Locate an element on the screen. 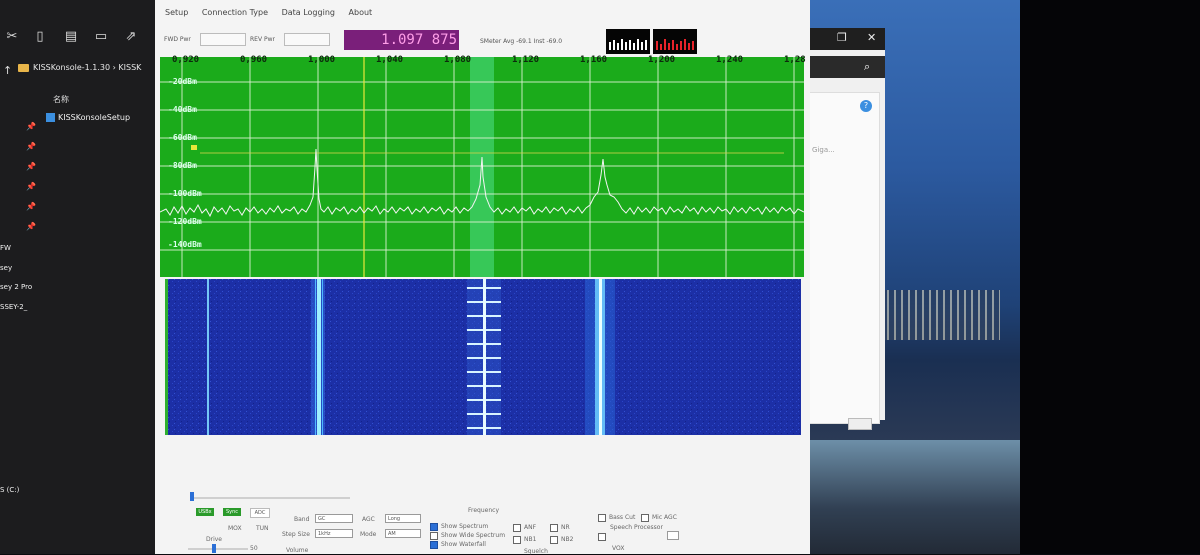  sync-button: Sync is located at coordinates (232, 512).